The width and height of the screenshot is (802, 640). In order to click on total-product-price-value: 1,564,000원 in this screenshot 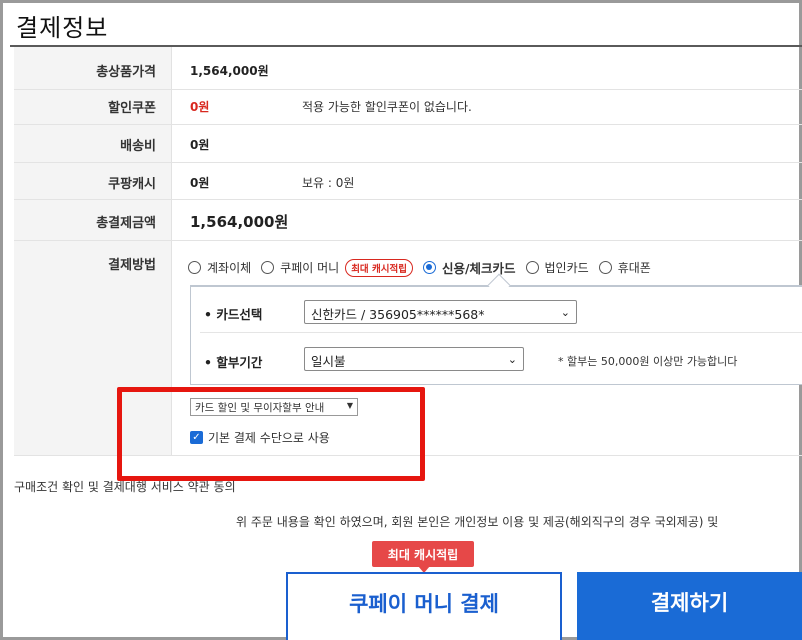, I will do `click(229, 71)`.